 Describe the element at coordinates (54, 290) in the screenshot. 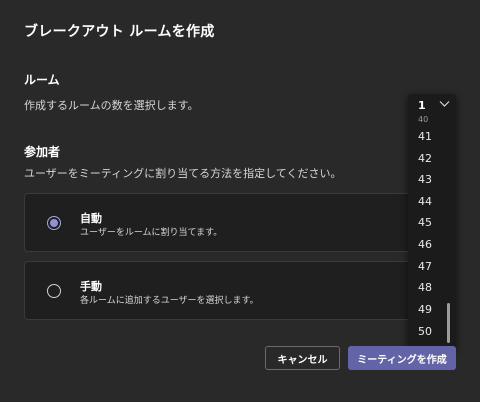

I see `radio-manual` at that location.